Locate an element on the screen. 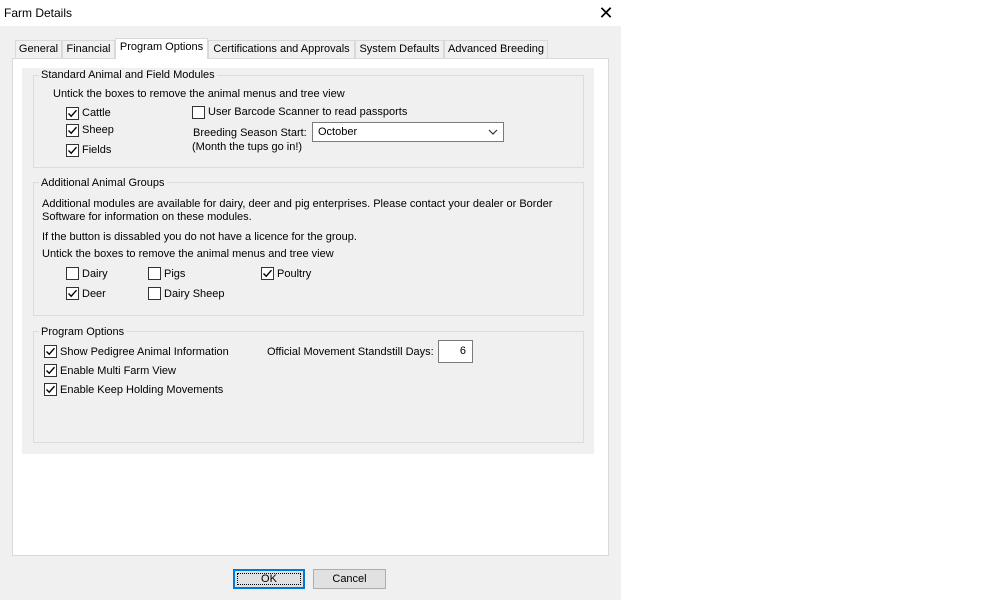  pigs-checkbox is located at coordinates (154, 273).